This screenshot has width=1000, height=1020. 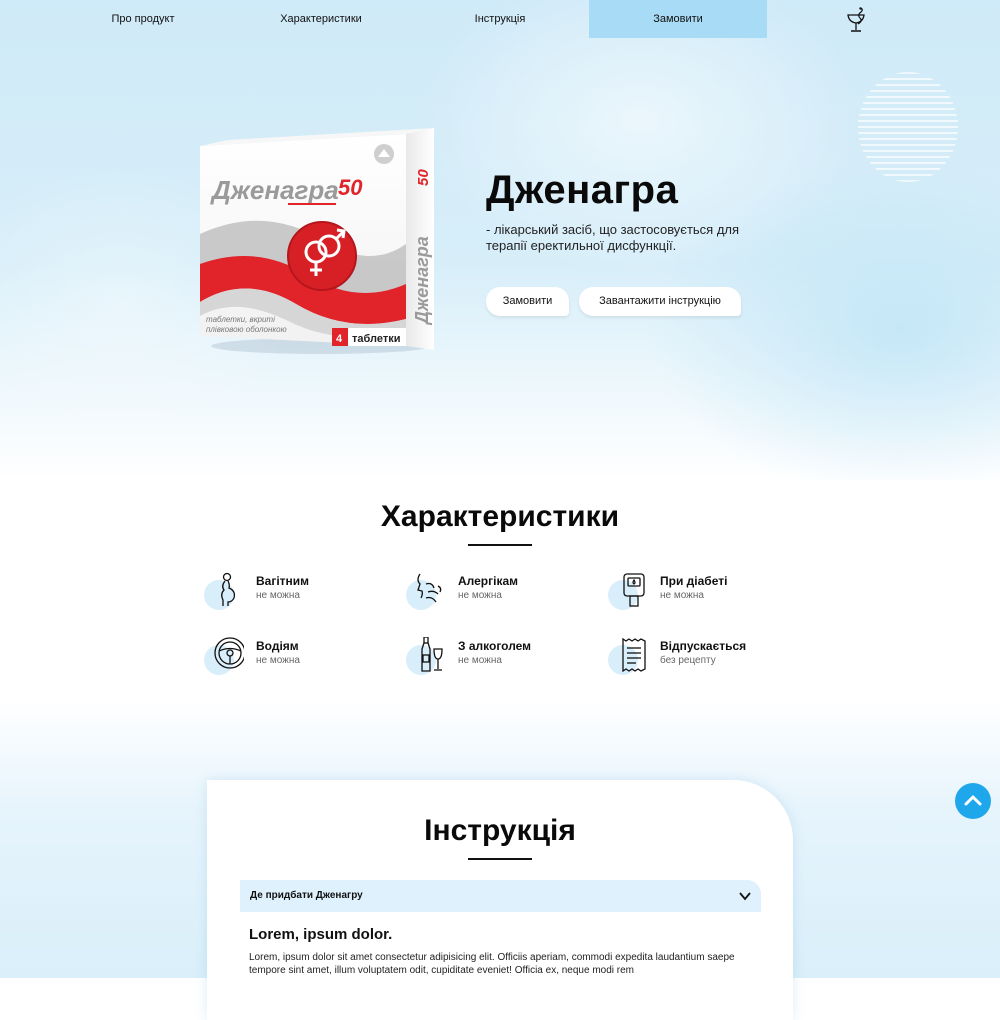 I want to click on scroll-to-top-button, so click(x=973, y=801).